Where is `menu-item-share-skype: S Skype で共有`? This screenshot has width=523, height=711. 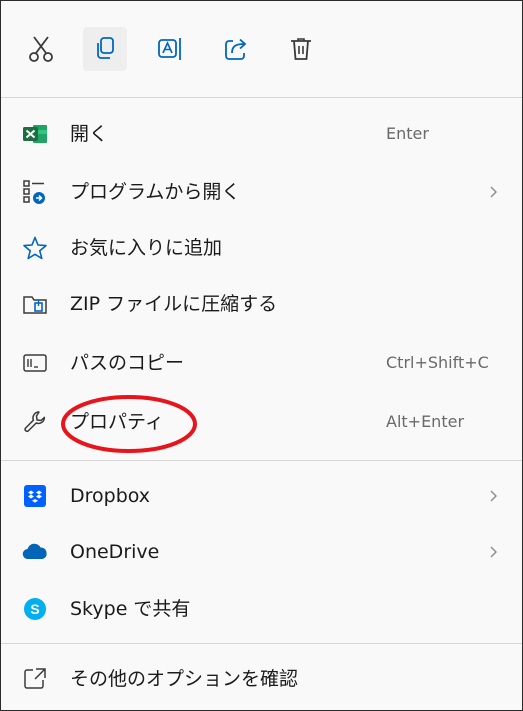 menu-item-share-skype: S Skype で共有 is located at coordinates (261, 609).